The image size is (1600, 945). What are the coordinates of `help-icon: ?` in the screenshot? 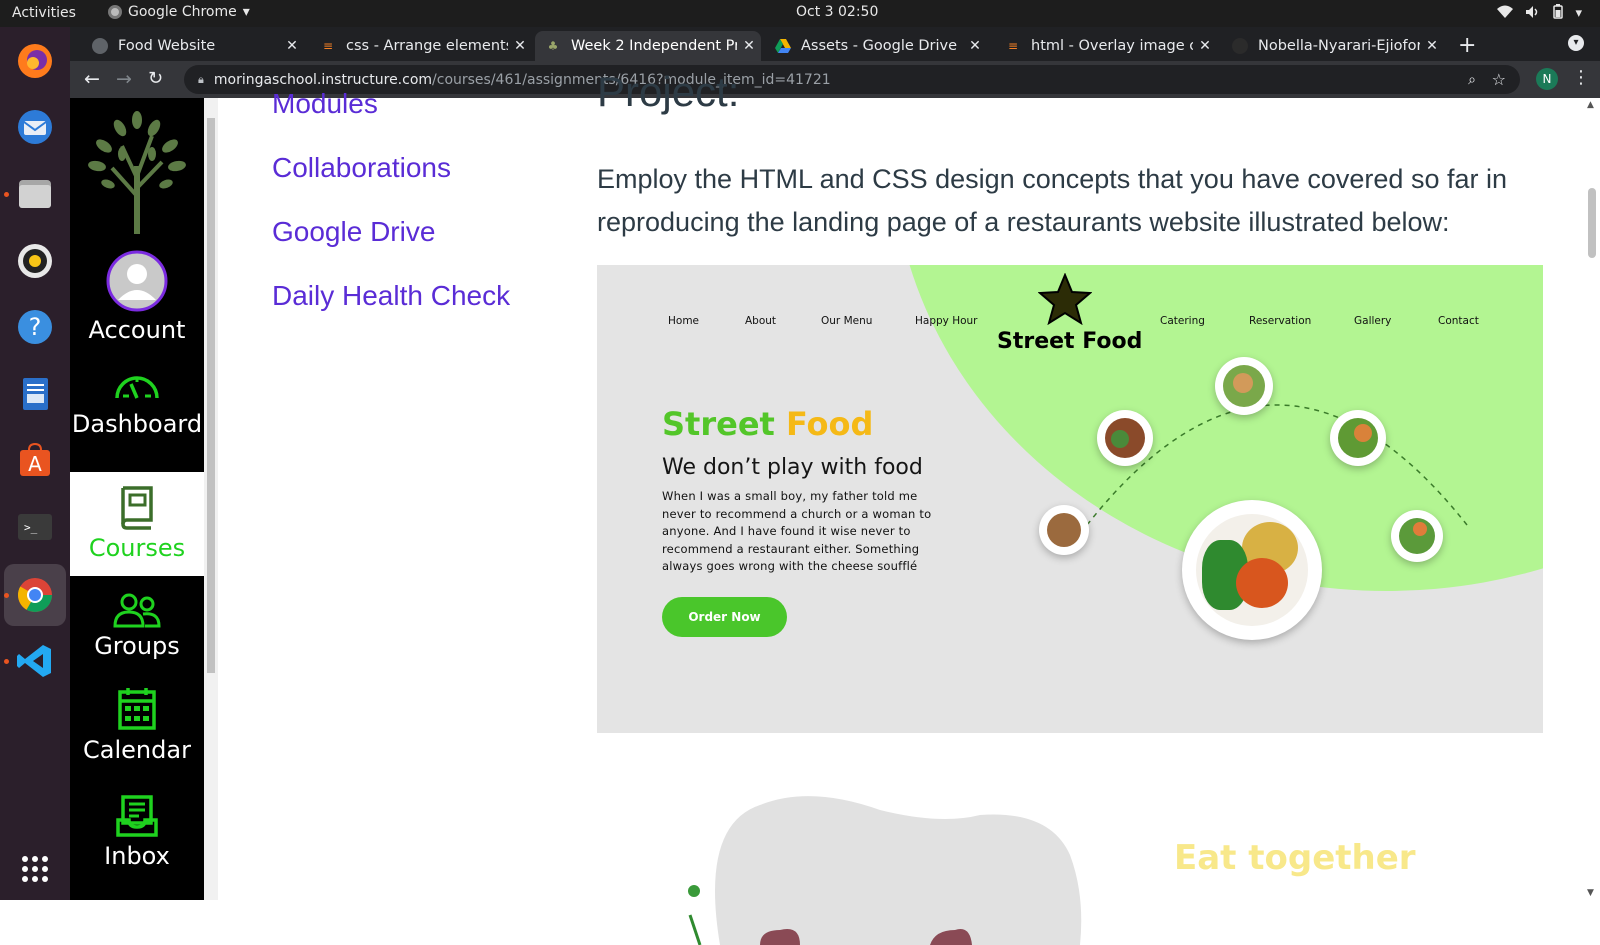 It's located at (35, 327).